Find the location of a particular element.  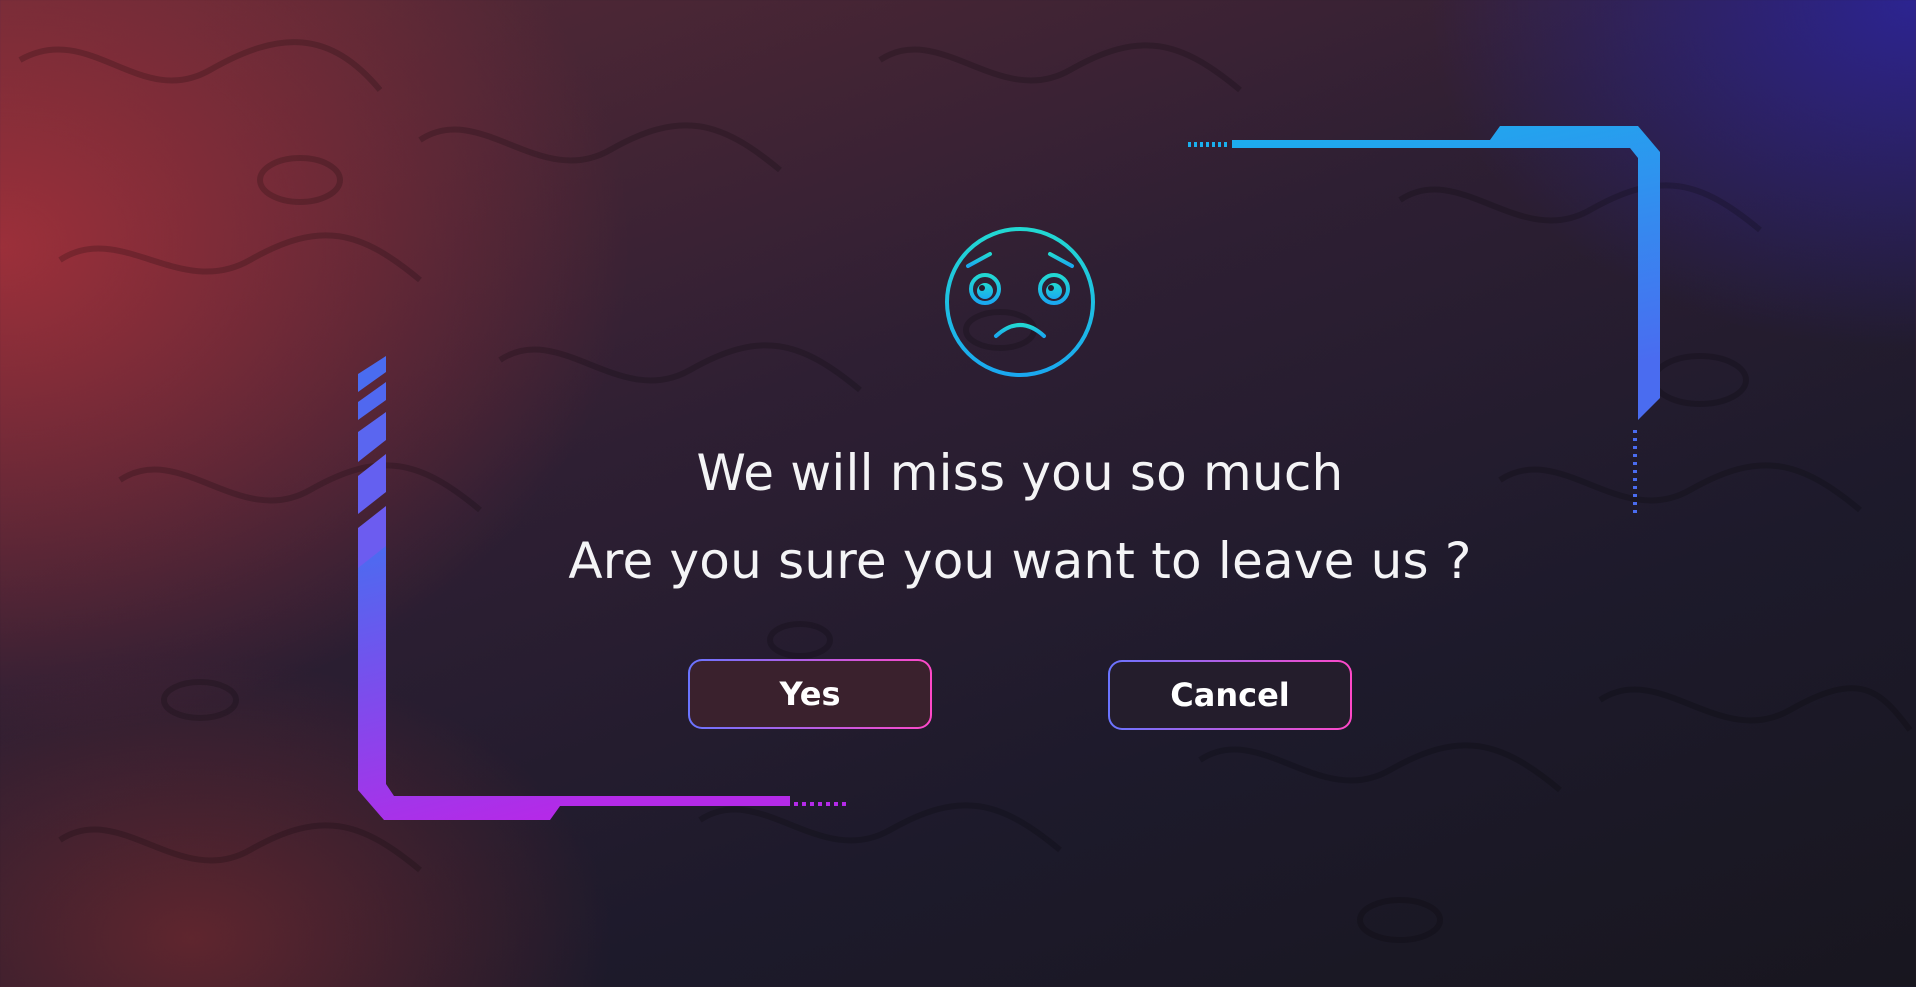

message-line-1: We will miss you so much is located at coordinates (1020, 473).